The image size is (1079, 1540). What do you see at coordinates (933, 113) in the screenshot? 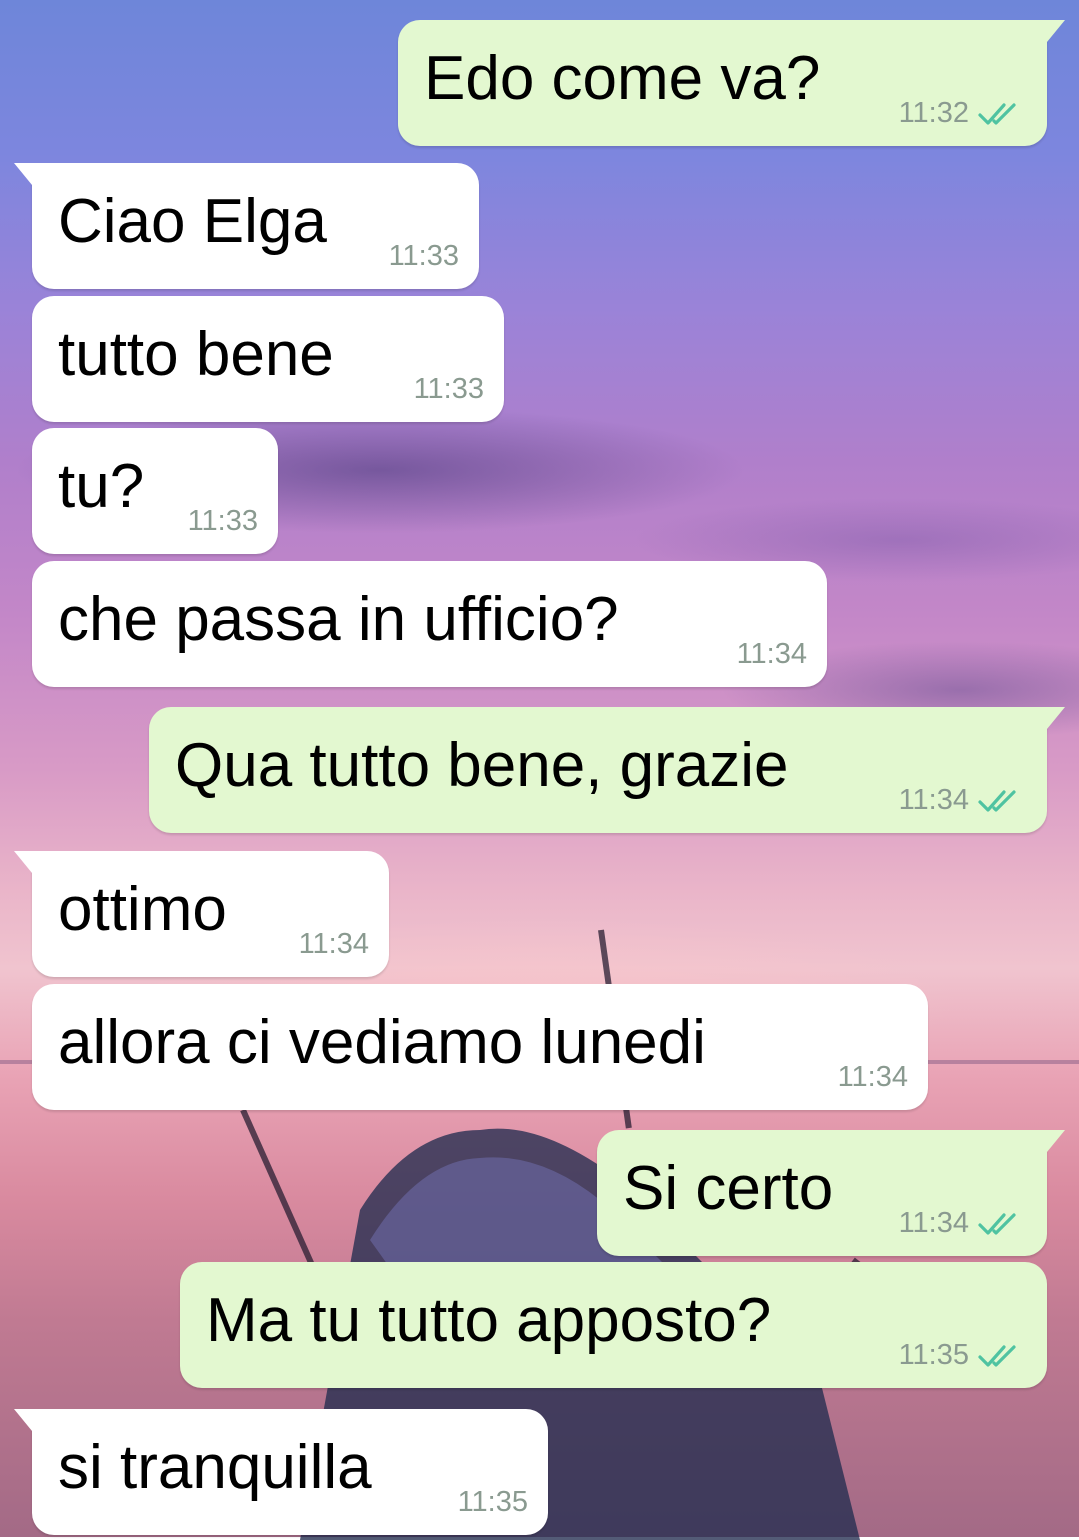
I see `message-time: 11:32` at bounding box center [933, 113].